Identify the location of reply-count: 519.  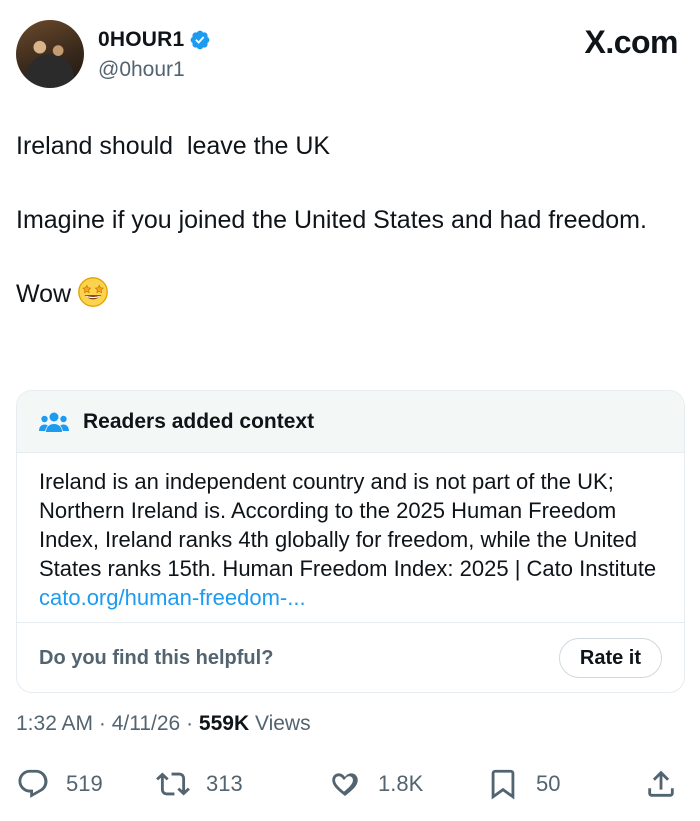
(84, 783).